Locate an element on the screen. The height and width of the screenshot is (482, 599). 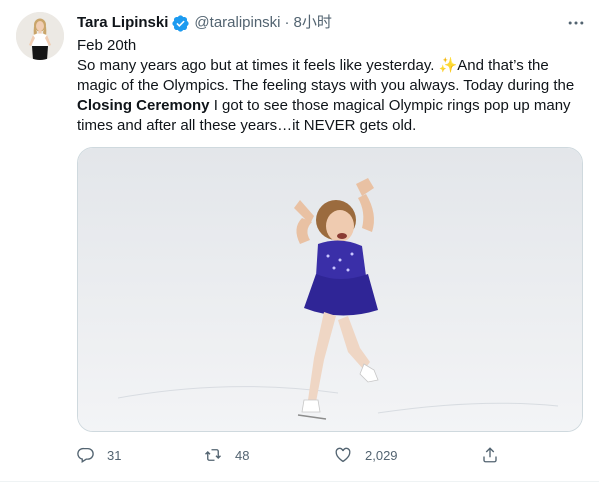
reply-icon is located at coordinates (85, 455).